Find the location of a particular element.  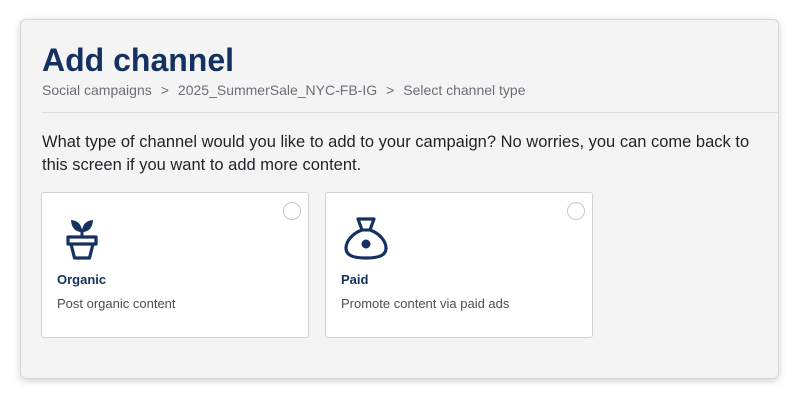

organic-channel-card: Organic Post organic content is located at coordinates (175, 265).